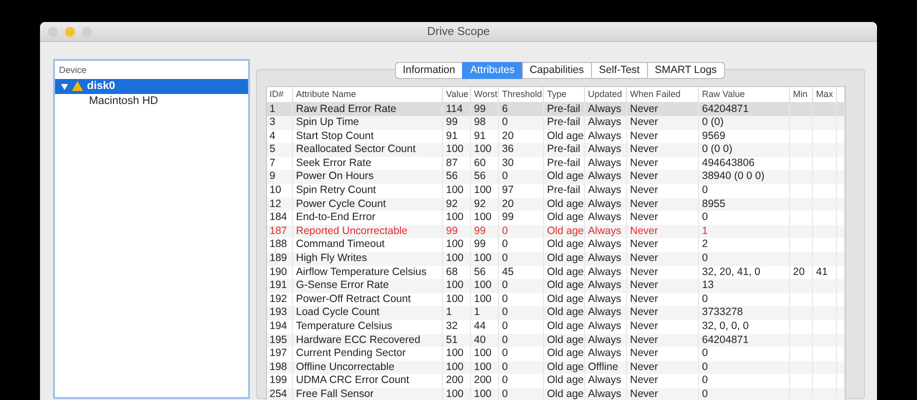 This screenshot has height=400, width=917. I want to click on table-row: 254 Free Fall Sensor 100 100 0 Old age Always Never 0, so click(555, 394).